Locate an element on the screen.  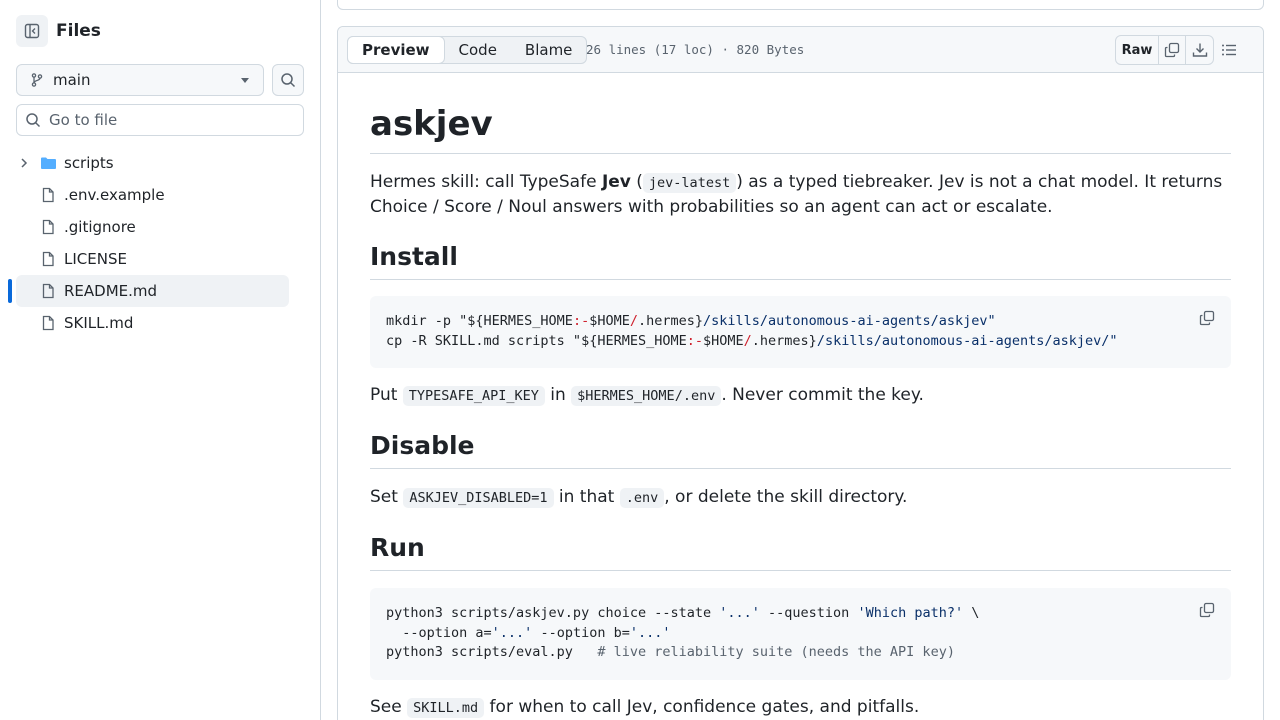
active-indicator is located at coordinates (10, 291).